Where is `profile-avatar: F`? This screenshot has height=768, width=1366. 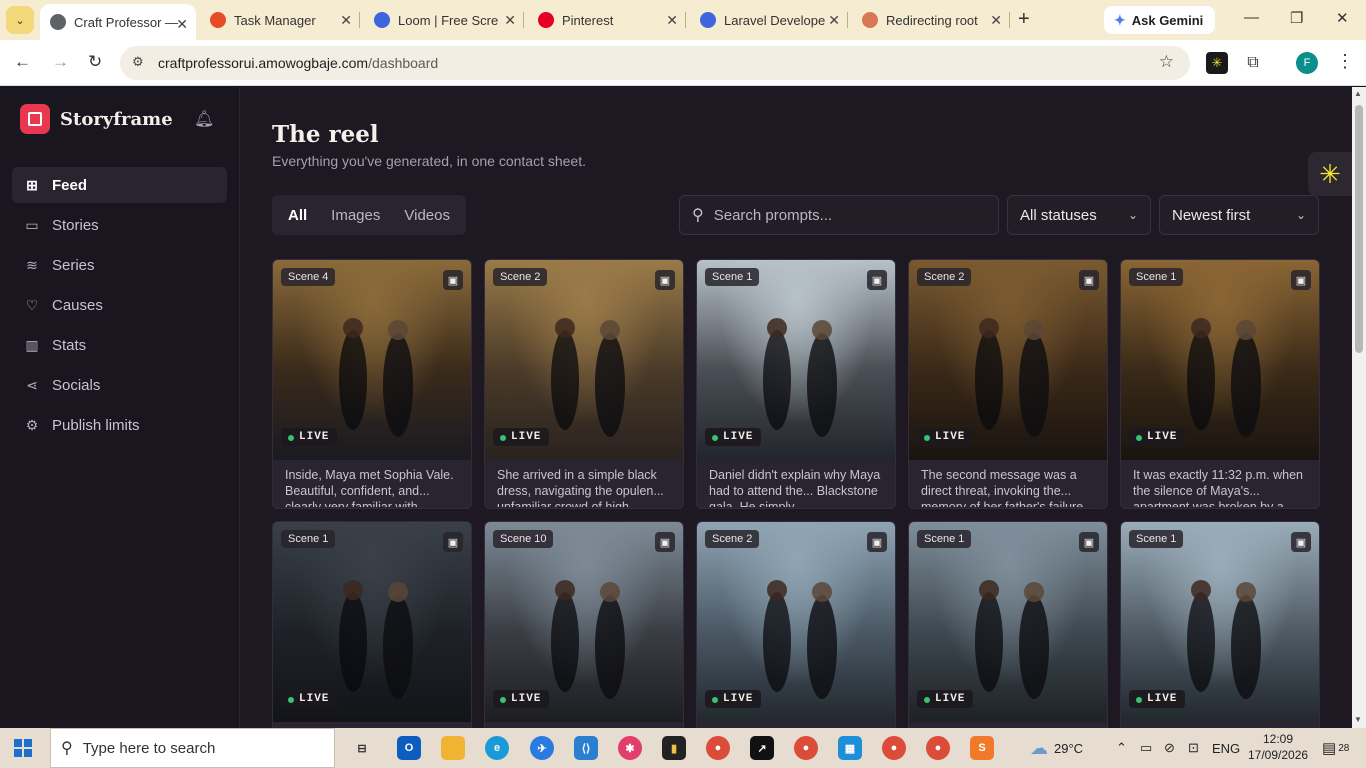
profile-avatar: F is located at coordinates (1307, 63).